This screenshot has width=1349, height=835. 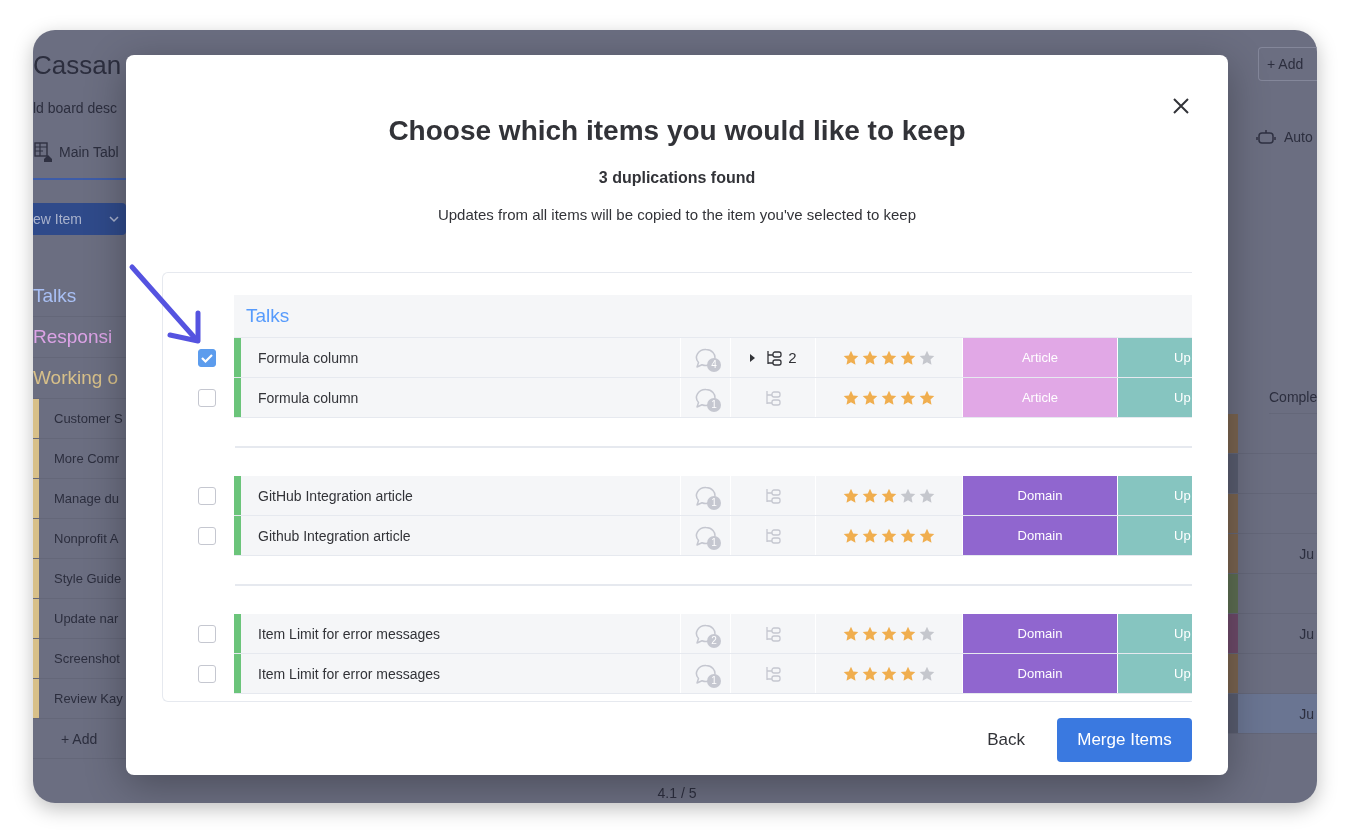 What do you see at coordinates (88, 418) in the screenshot?
I see `item-name: Customer S` at bounding box center [88, 418].